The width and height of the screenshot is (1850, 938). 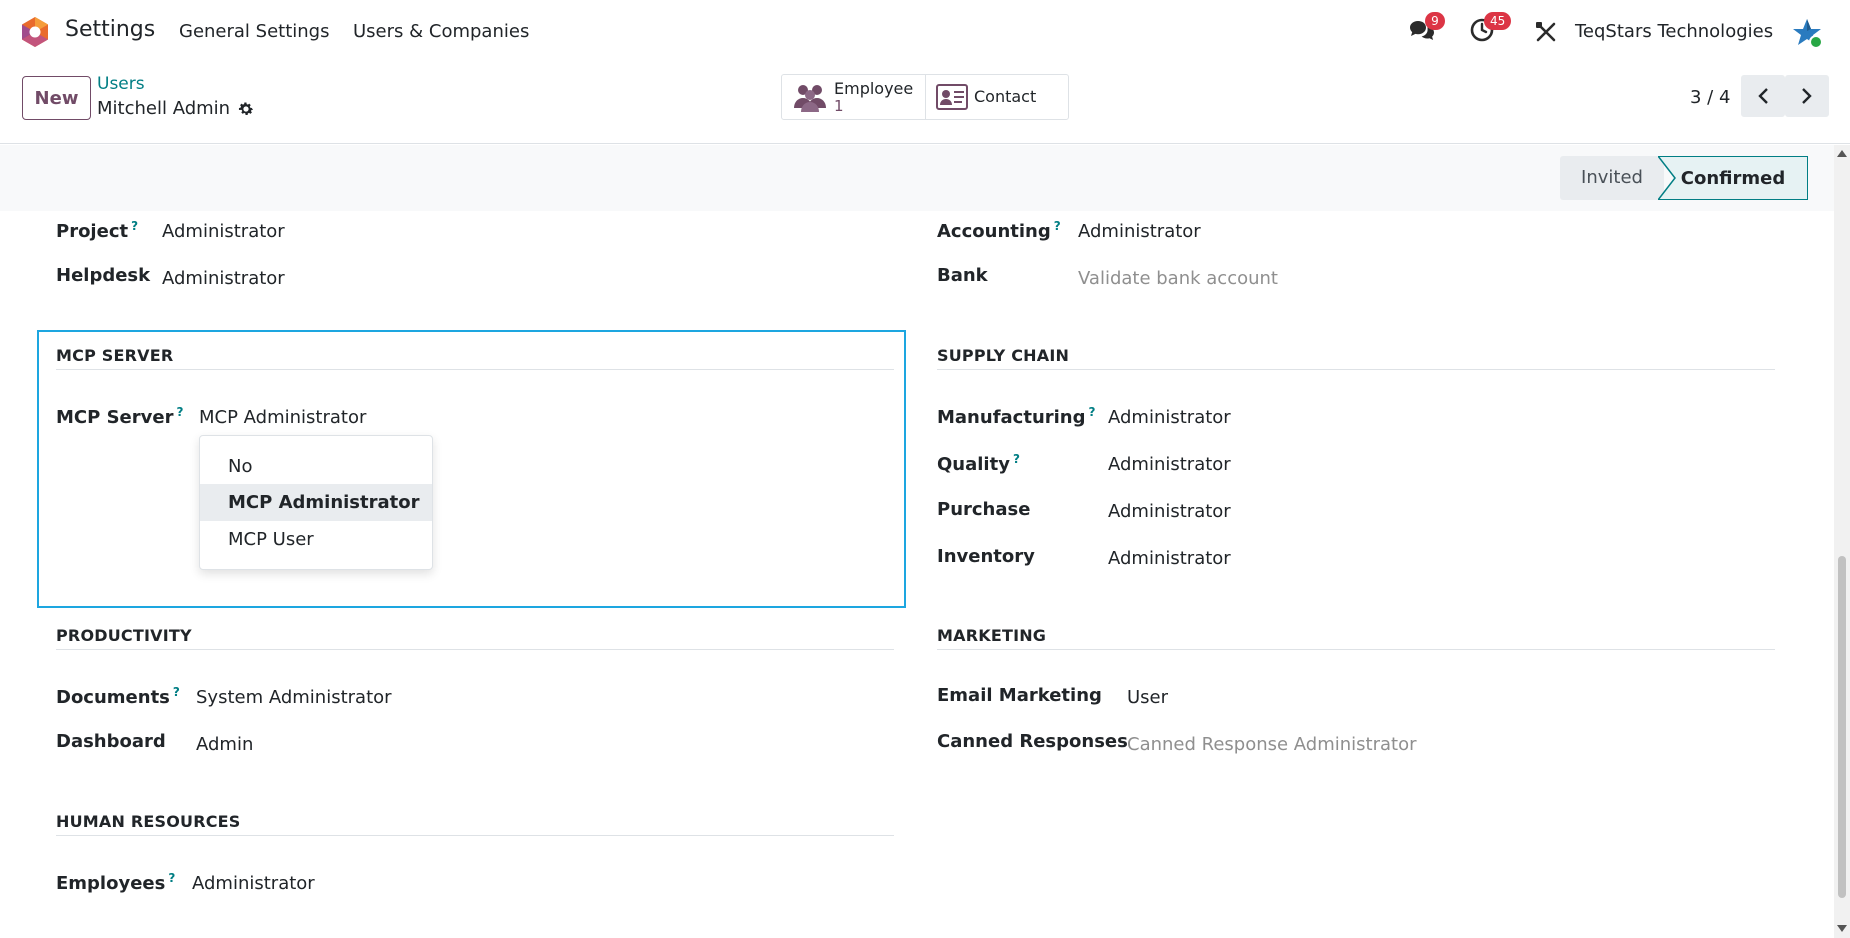 What do you see at coordinates (115, 355) in the screenshot?
I see `mcp-server-title: MCP SERVER` at bounding box center [115, 355].